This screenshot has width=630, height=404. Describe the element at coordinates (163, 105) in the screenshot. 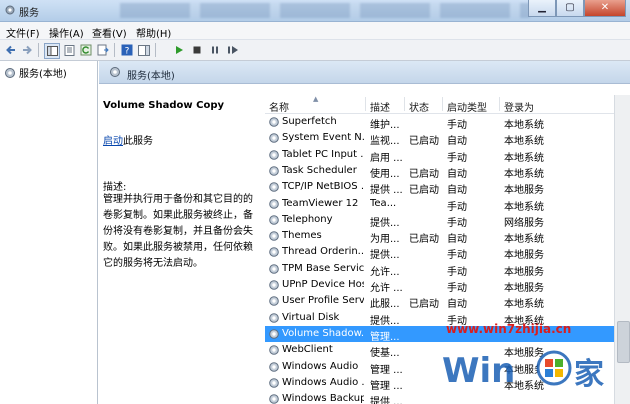

I see `selected-service-name: Volume Shadow Copy` at that location.